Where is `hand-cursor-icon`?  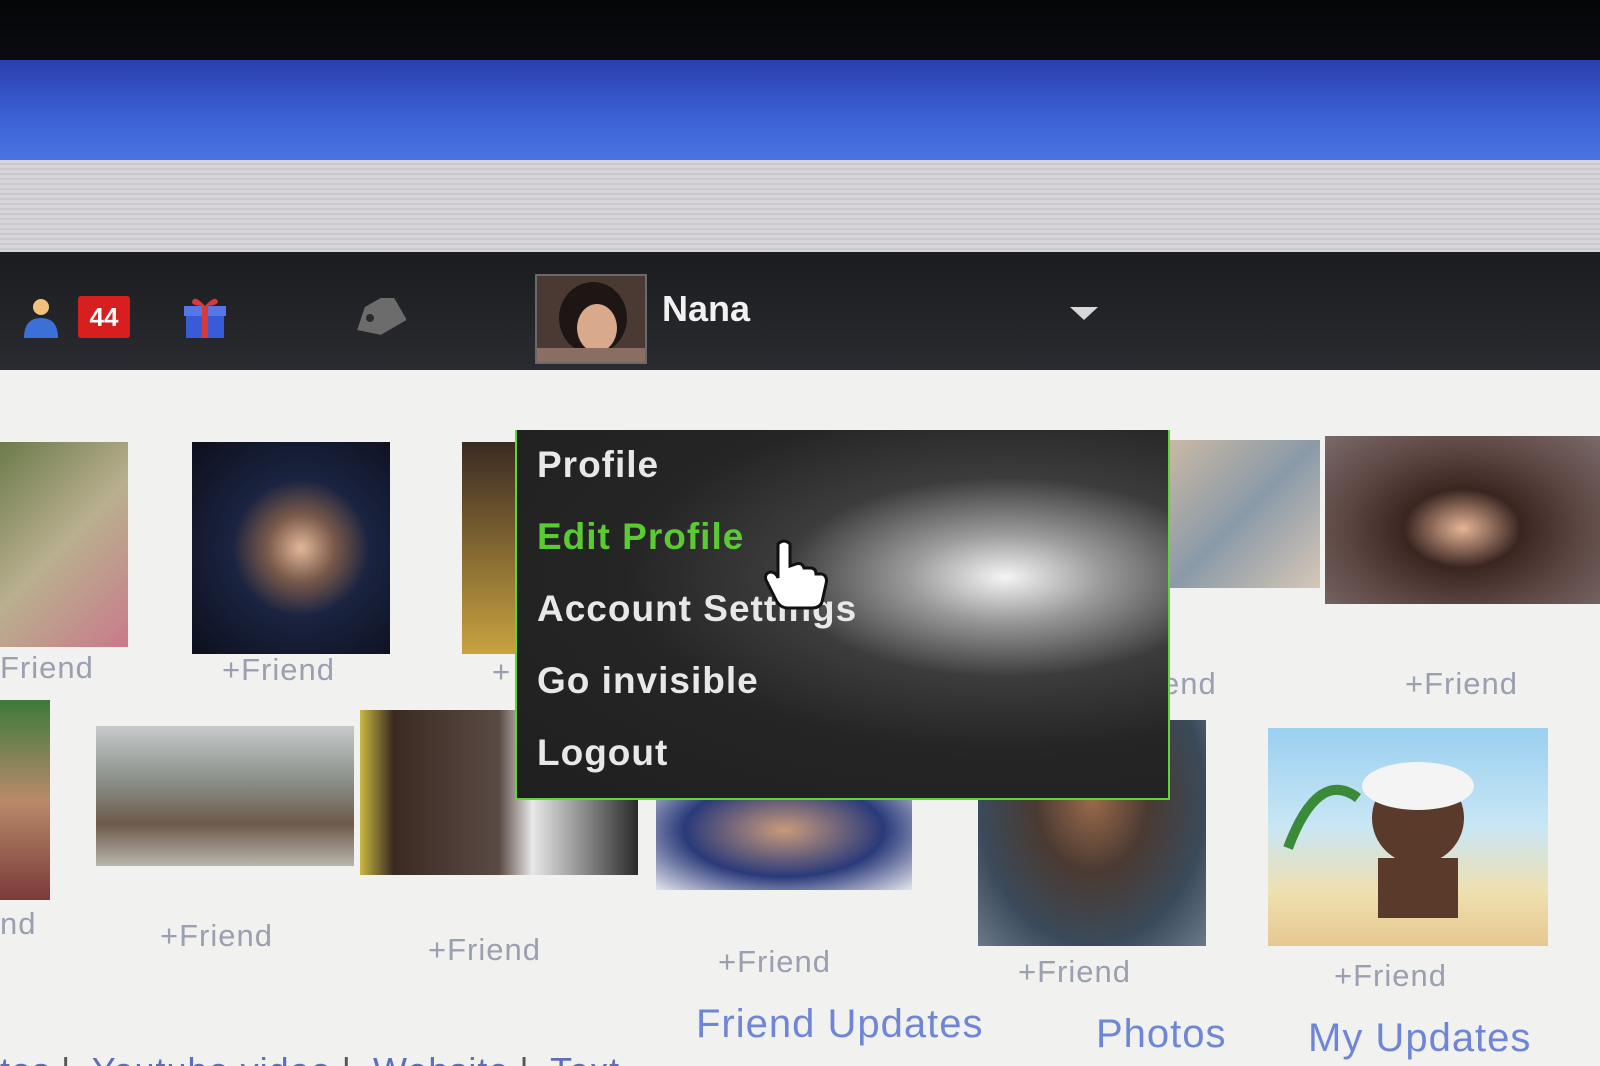
hand-cursor-icon is located at coordinates (796, 574).